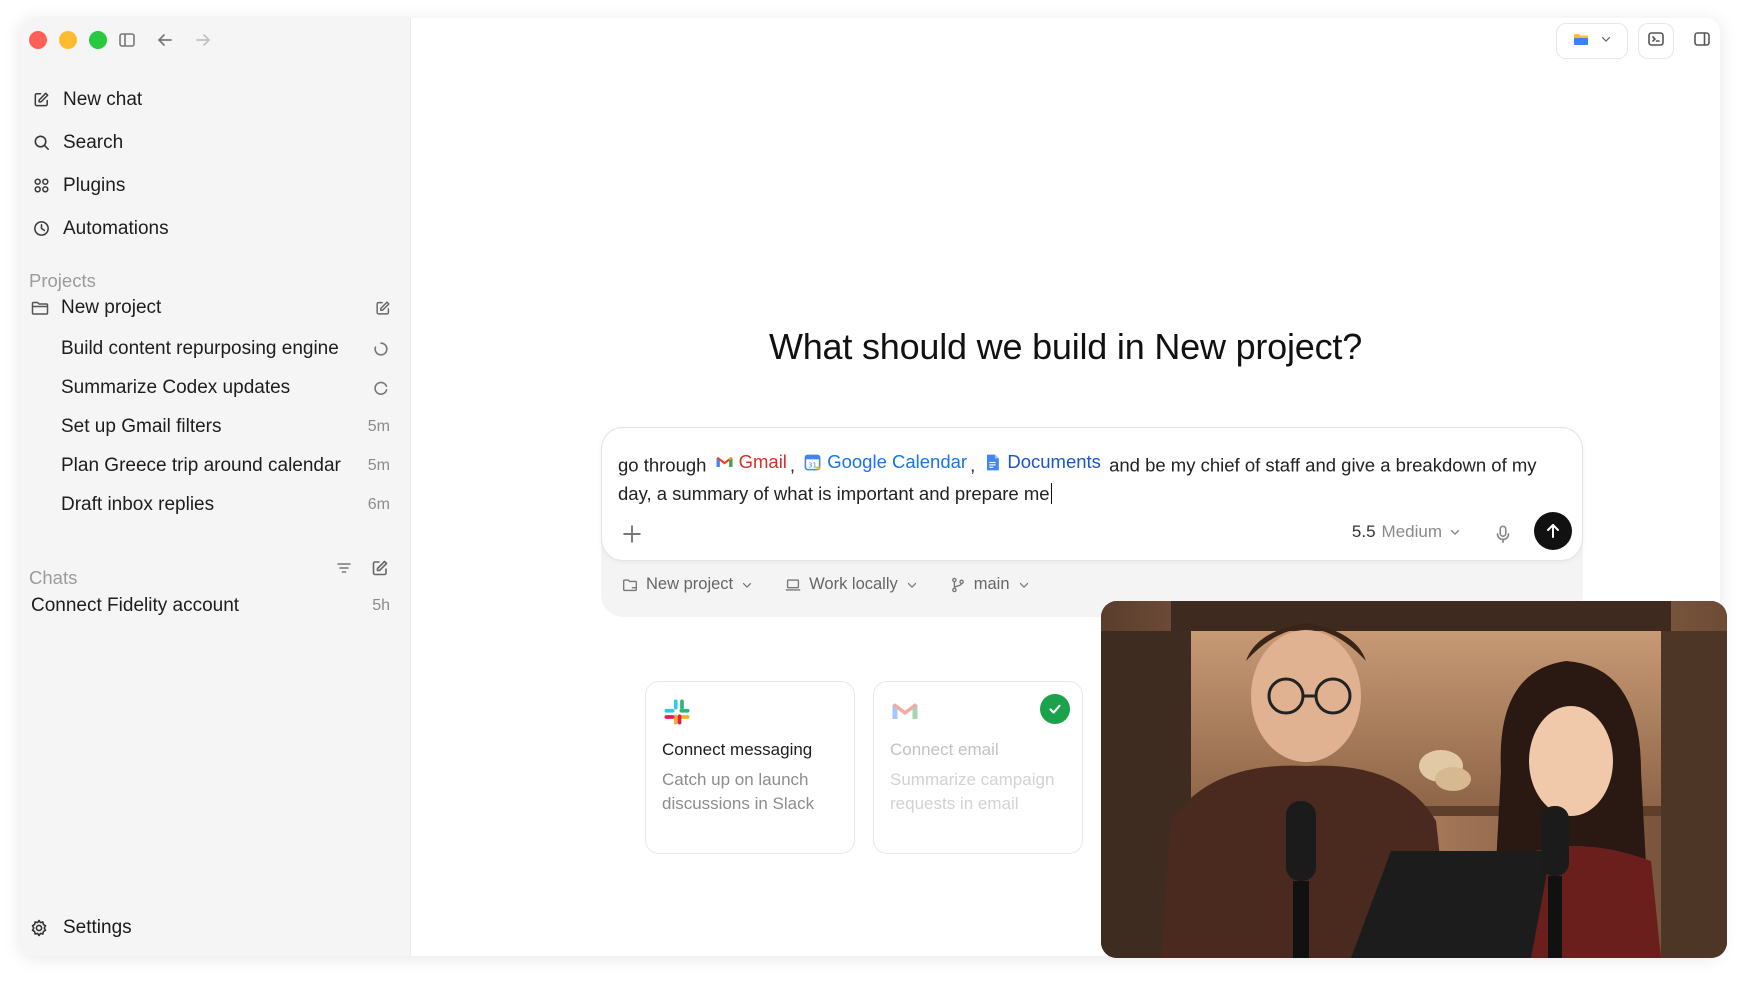  Describe the element at coordinates (93, 142) in the screenshot. I see `sidebar-item-label: Search` at that location.